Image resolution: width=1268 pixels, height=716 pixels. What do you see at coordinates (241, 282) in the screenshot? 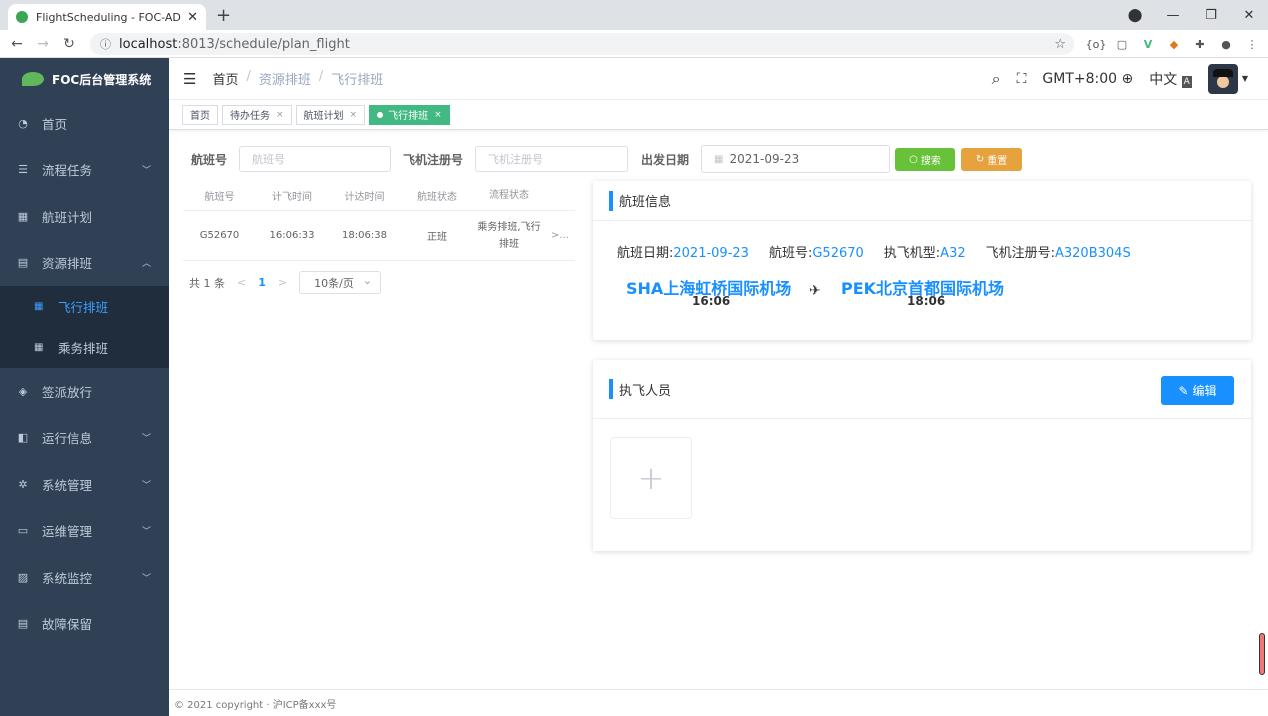
I see `prev-page-icon: <` at bounding box center [241, 282].